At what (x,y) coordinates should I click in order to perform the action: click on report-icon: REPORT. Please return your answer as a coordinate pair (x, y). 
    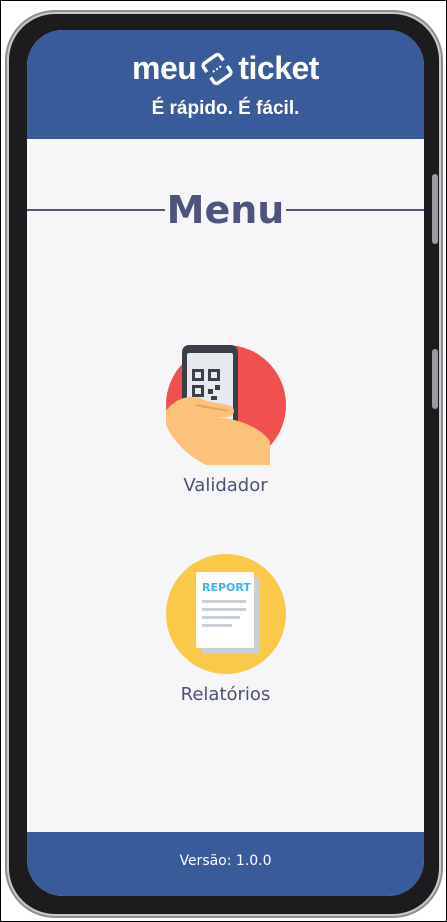
    Looking at the image, I should click on (225, 614).